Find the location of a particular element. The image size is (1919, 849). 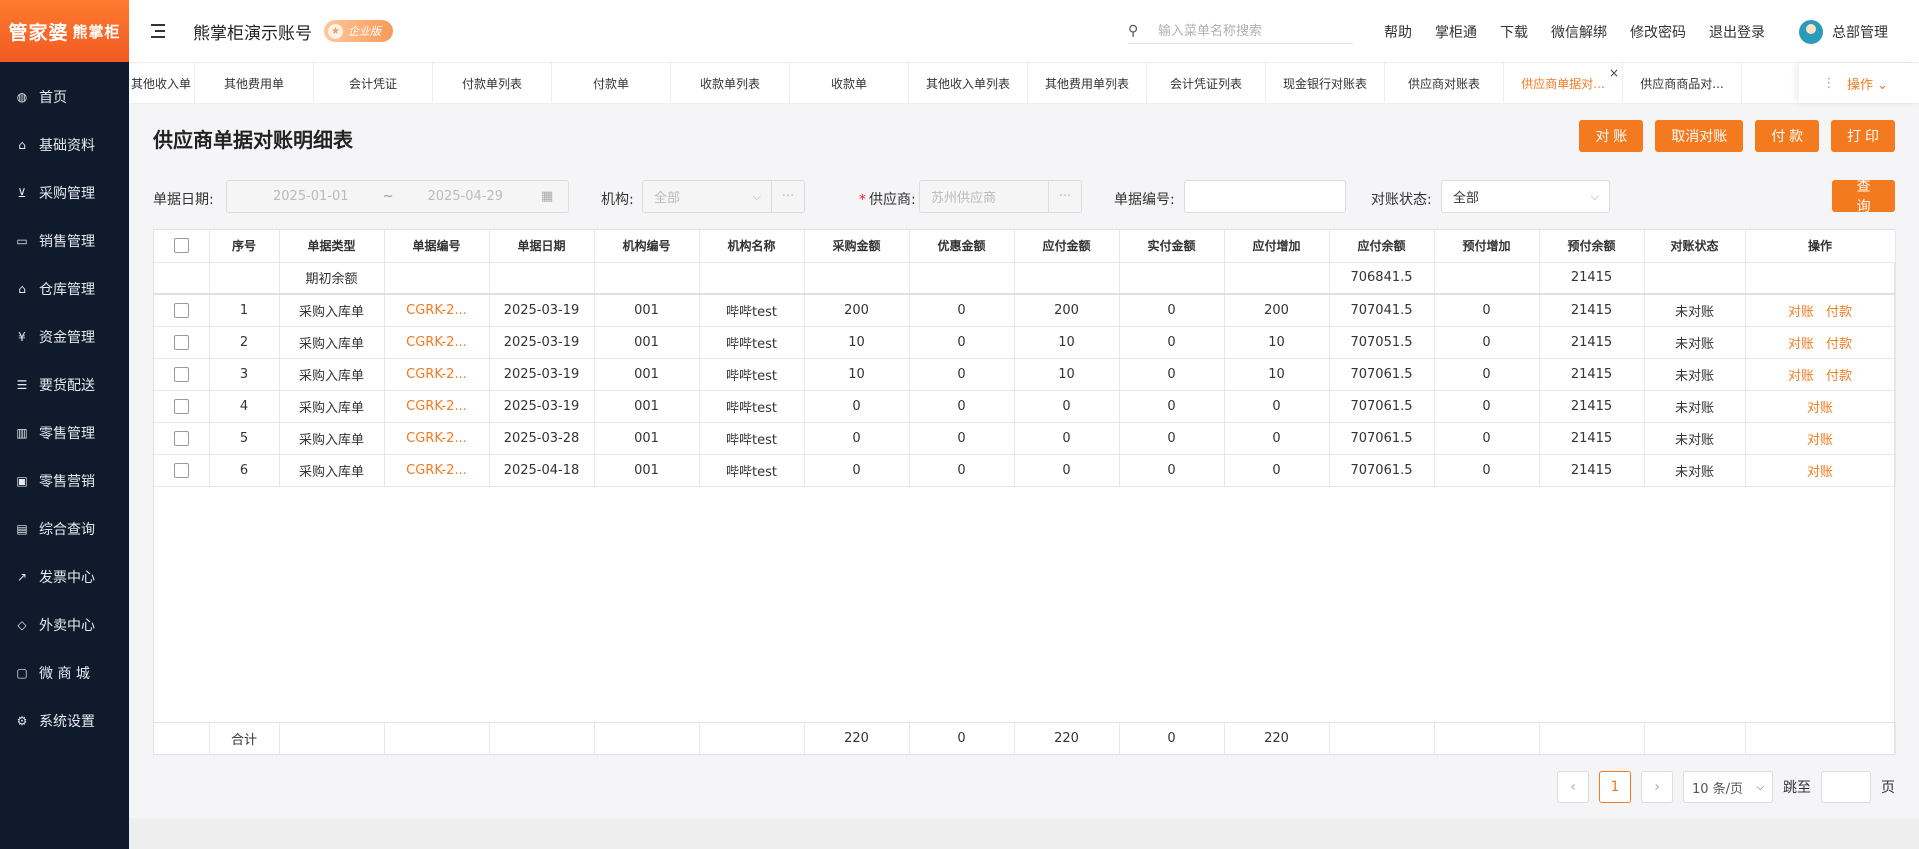

next-page-button: › is located at coordinates (1657, 787).